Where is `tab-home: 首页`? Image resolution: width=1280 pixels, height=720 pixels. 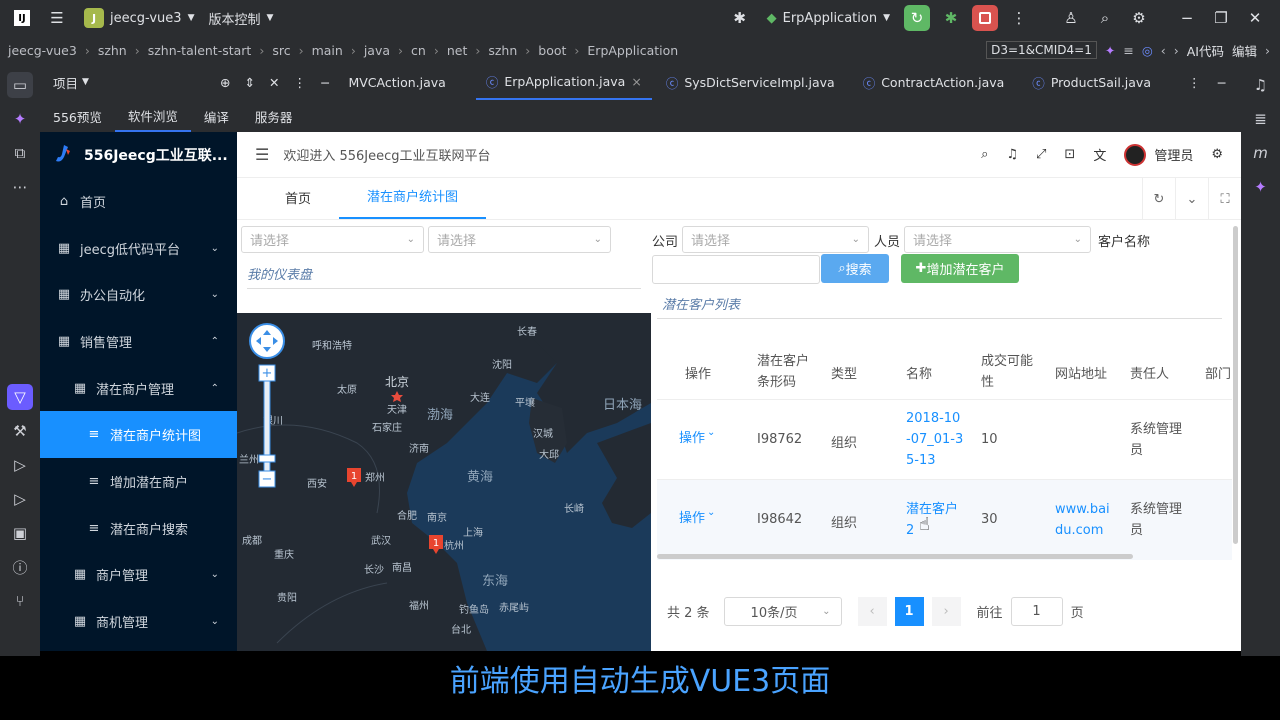
tab-home: 首页 is located at coordinates (298, 203).